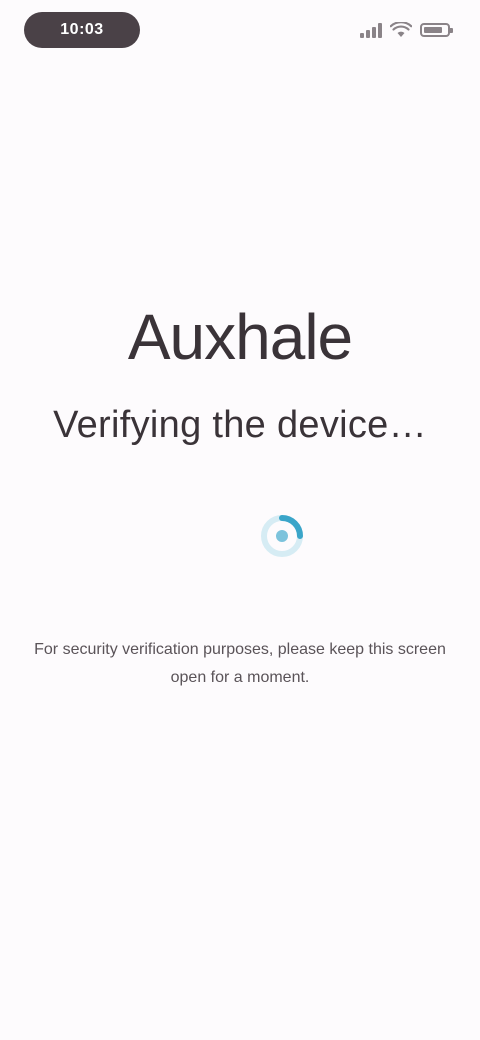  What do you see at coordinates (240, 337) in the screenshot?
I see `brand-logo-text: Auxhale` at bounding box center [240, 337].